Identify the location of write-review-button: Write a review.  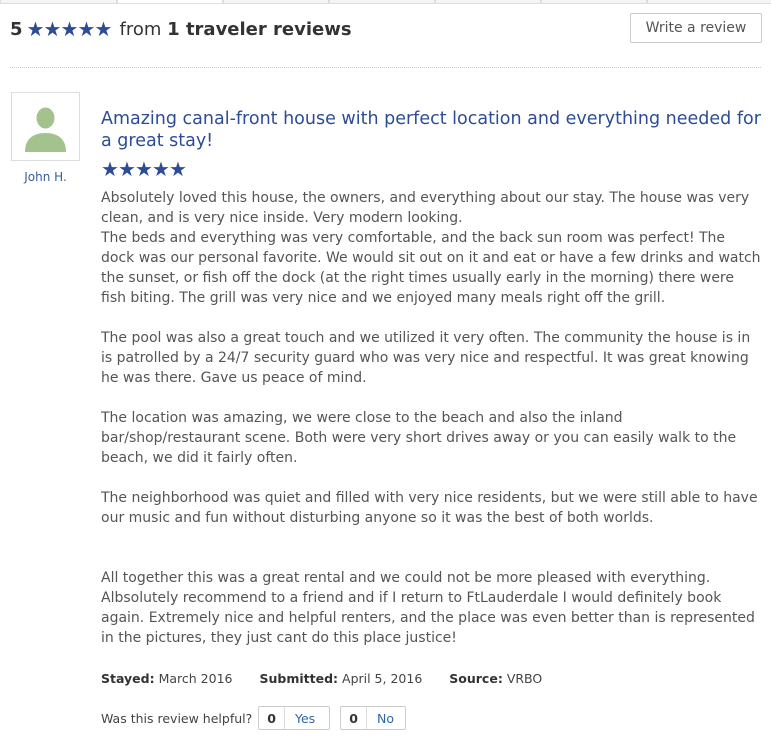
(696, 28).